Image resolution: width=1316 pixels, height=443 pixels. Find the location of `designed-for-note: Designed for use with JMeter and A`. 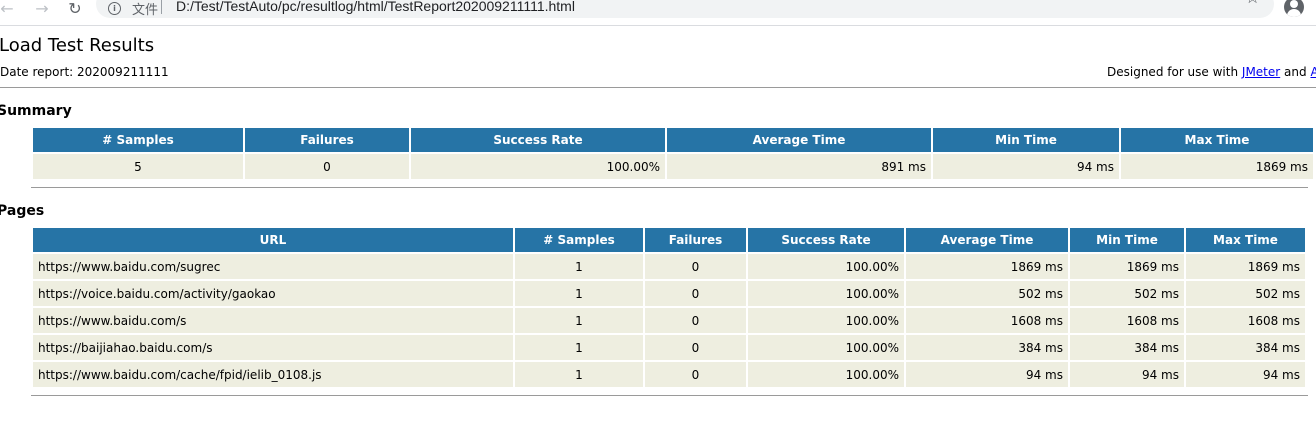

designed-for-note: Designed for use with JMeter and A is located at coordinates (1211, 72).